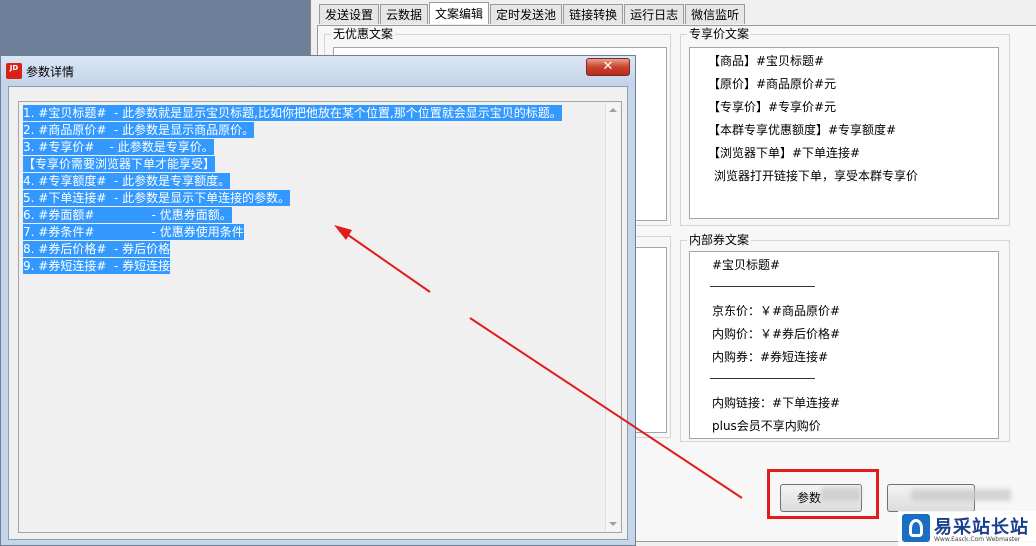 This screenshot has width=1036, height=546. What do you see at coordinates (977, 539) in the screenshot?
I see `watermark-subtext: Www.Easck.Com Webmaster` at bounding box center [977, 539].